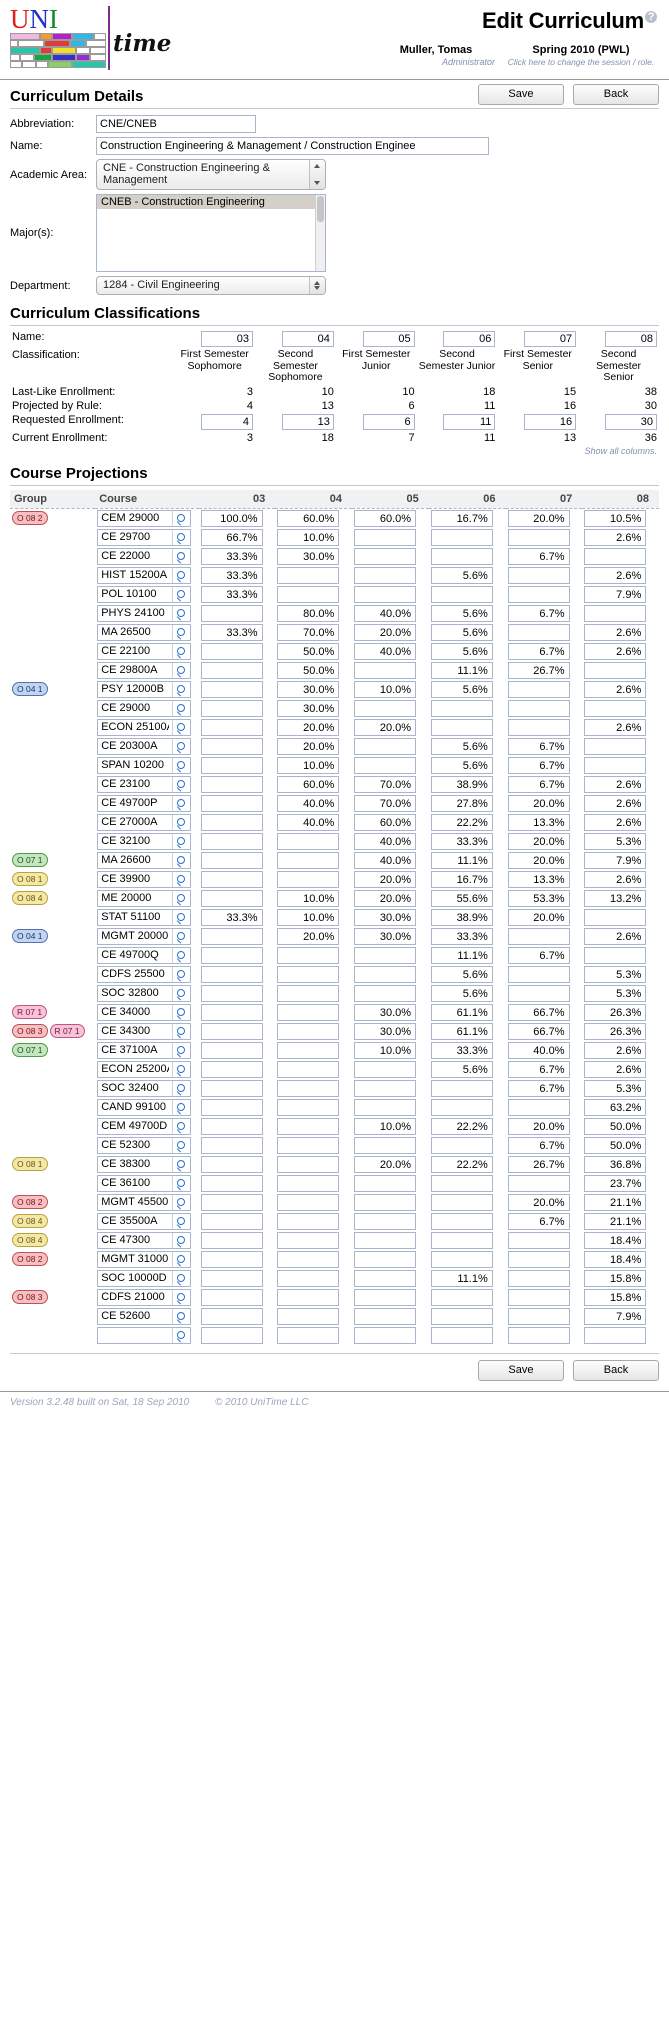 The width and height of the screenshot is (669, 2020). What do you see at coordinates (616, 94) in the screenshot?
I see `back-button-top: Back` at bounding box center [616, 94].